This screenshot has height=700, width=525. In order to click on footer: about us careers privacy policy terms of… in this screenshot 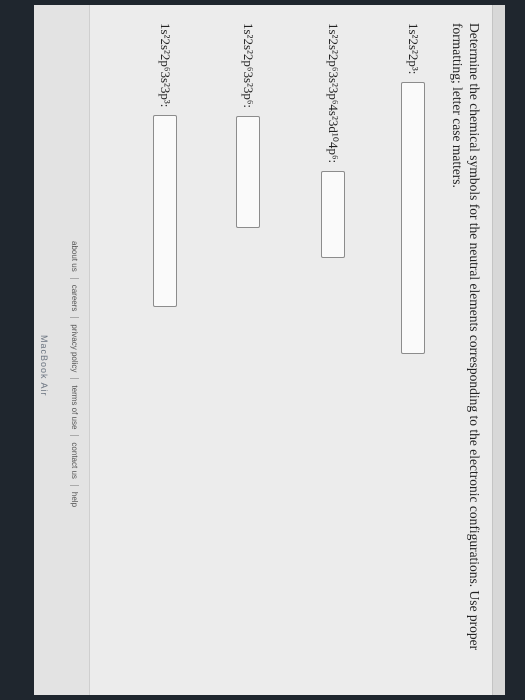, I will do `click(62, 350)`.